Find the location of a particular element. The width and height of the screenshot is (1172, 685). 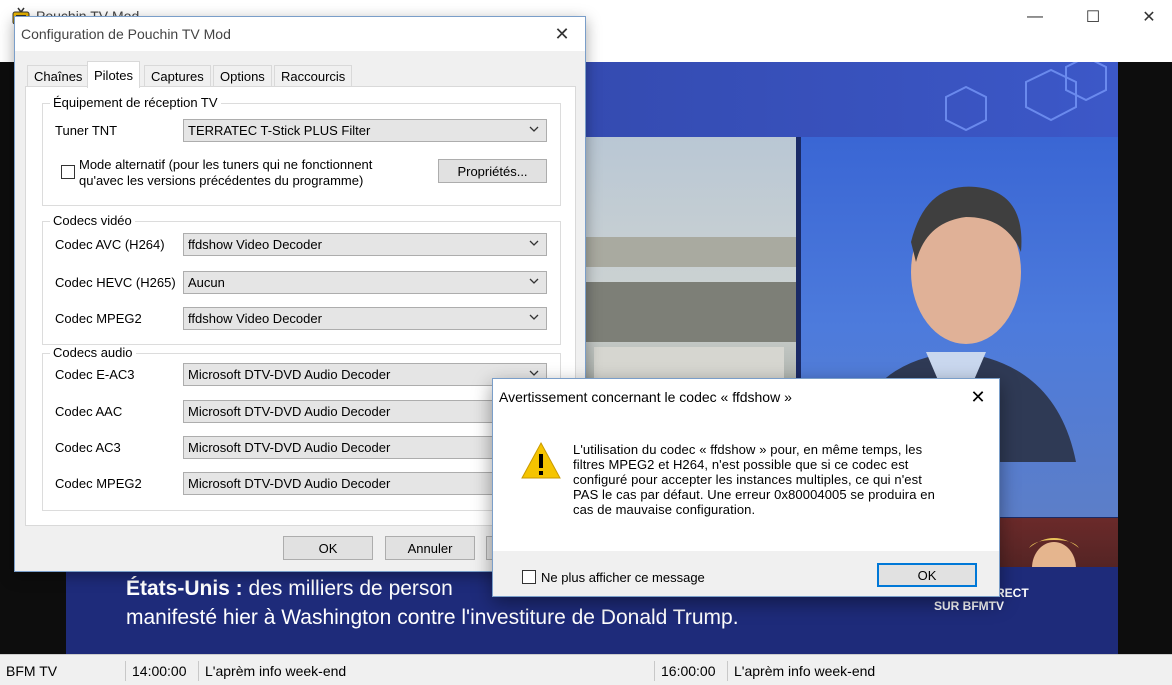

codec-avc-select: ffdshow Video Decoder is located at coordinates (365, 244).